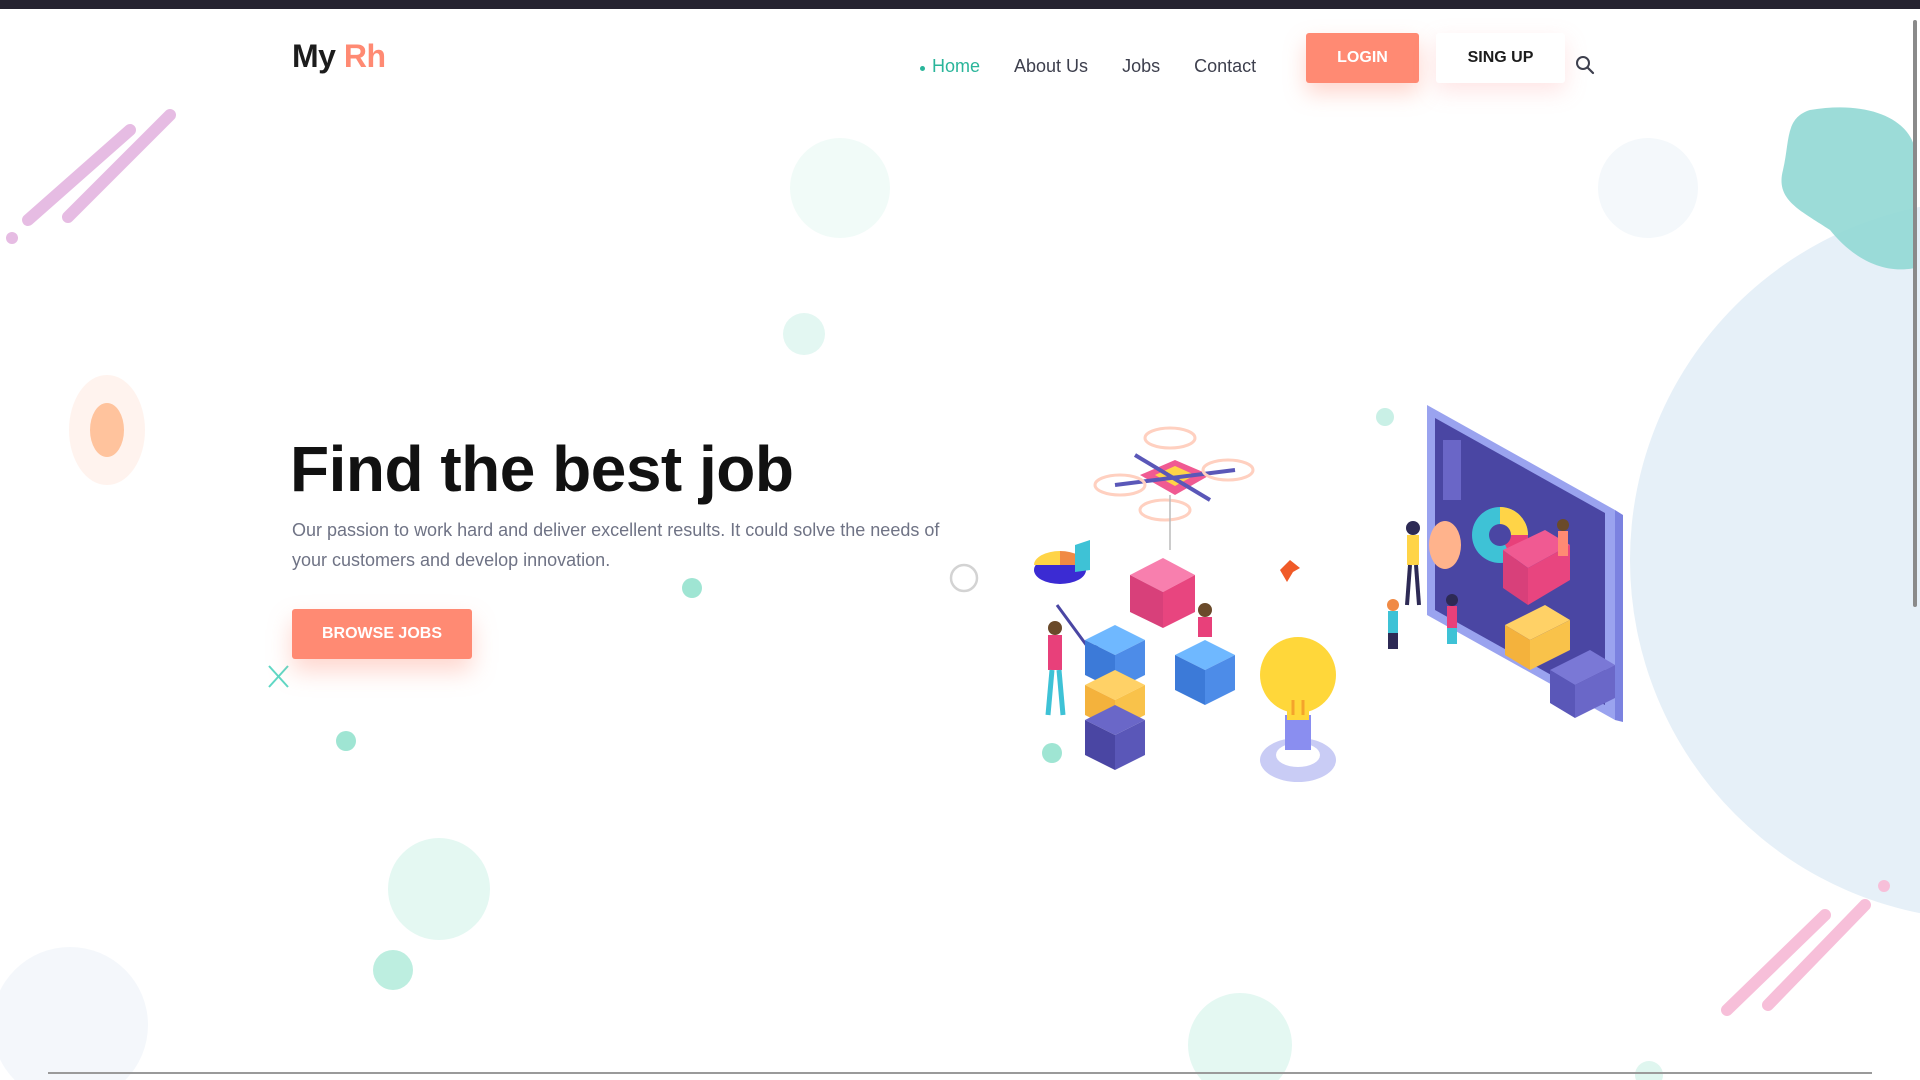 The height and width of the screenshot is (1080, 1920). What do you see at coordinates (960, 1073) in the screenshot?
I see `horizontal-divider` at bounding box center [960, 1073].